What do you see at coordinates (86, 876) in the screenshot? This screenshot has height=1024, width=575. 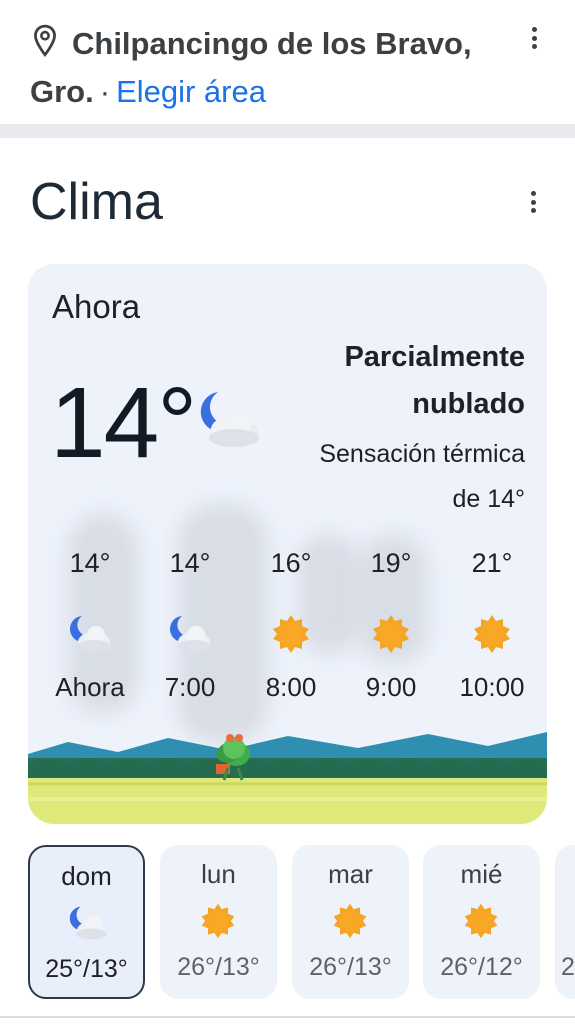 I see `daily-day: dom` at bounding box center [86, 876].